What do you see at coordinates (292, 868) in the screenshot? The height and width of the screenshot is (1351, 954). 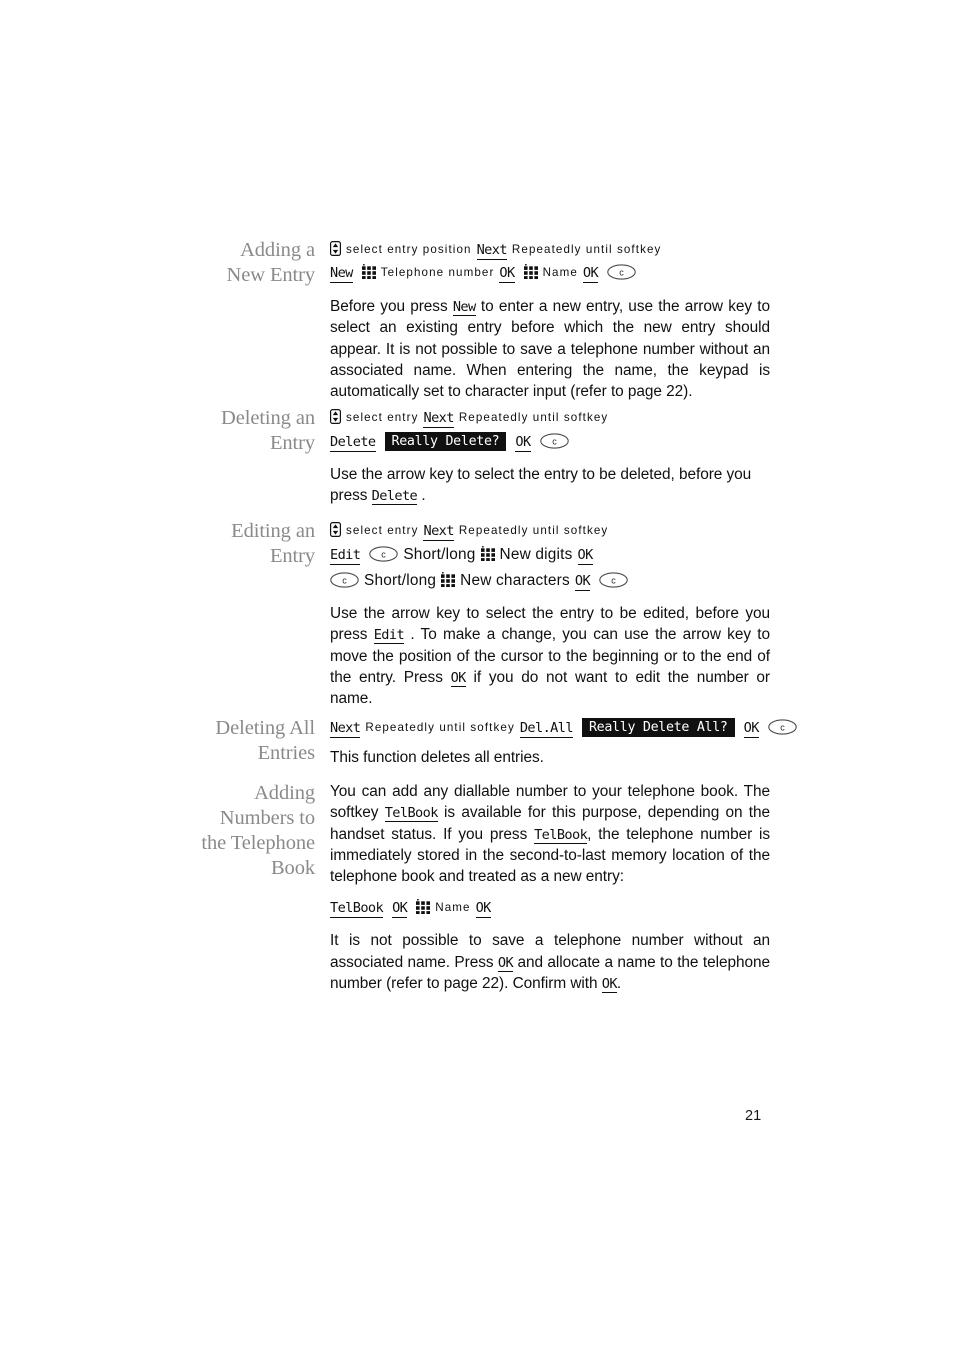 I see `heading-line: Book` at bounding box center [292, 868].